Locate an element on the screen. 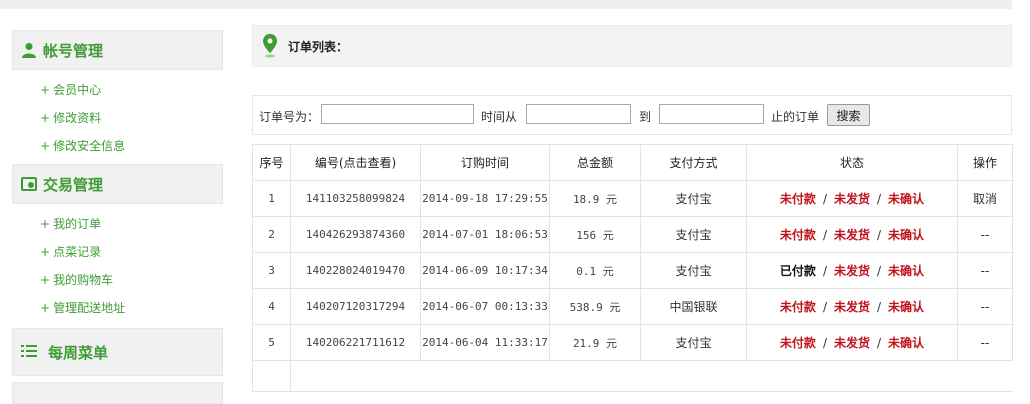  page-title: 订单列表： is located at coordinates (318, 47).